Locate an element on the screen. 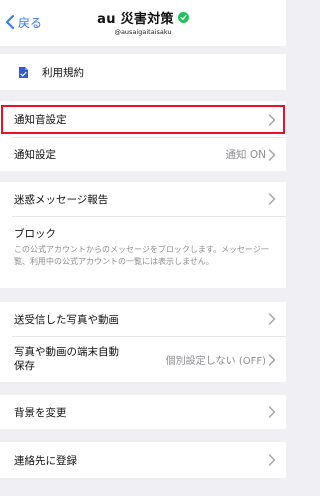  terms-row: 利用規約 is located at coordinates (143, 72).